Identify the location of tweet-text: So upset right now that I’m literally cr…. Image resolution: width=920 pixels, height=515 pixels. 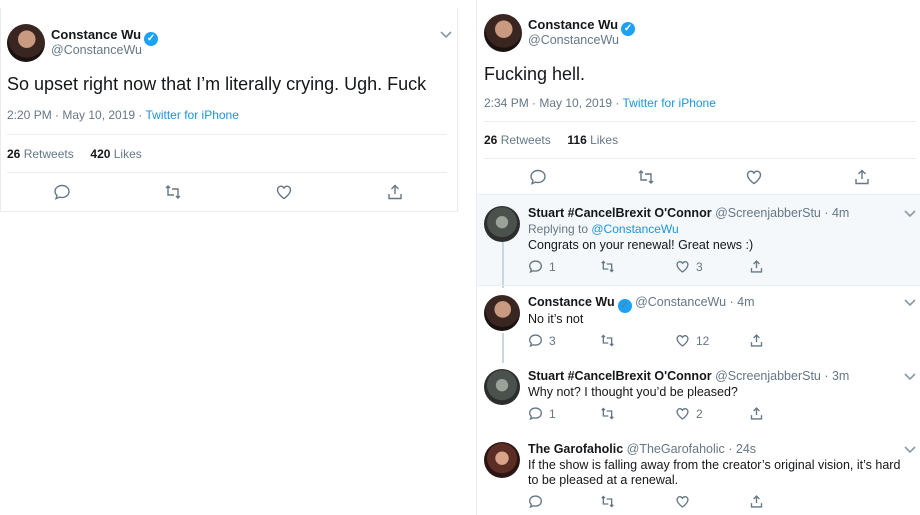
(217, 84).